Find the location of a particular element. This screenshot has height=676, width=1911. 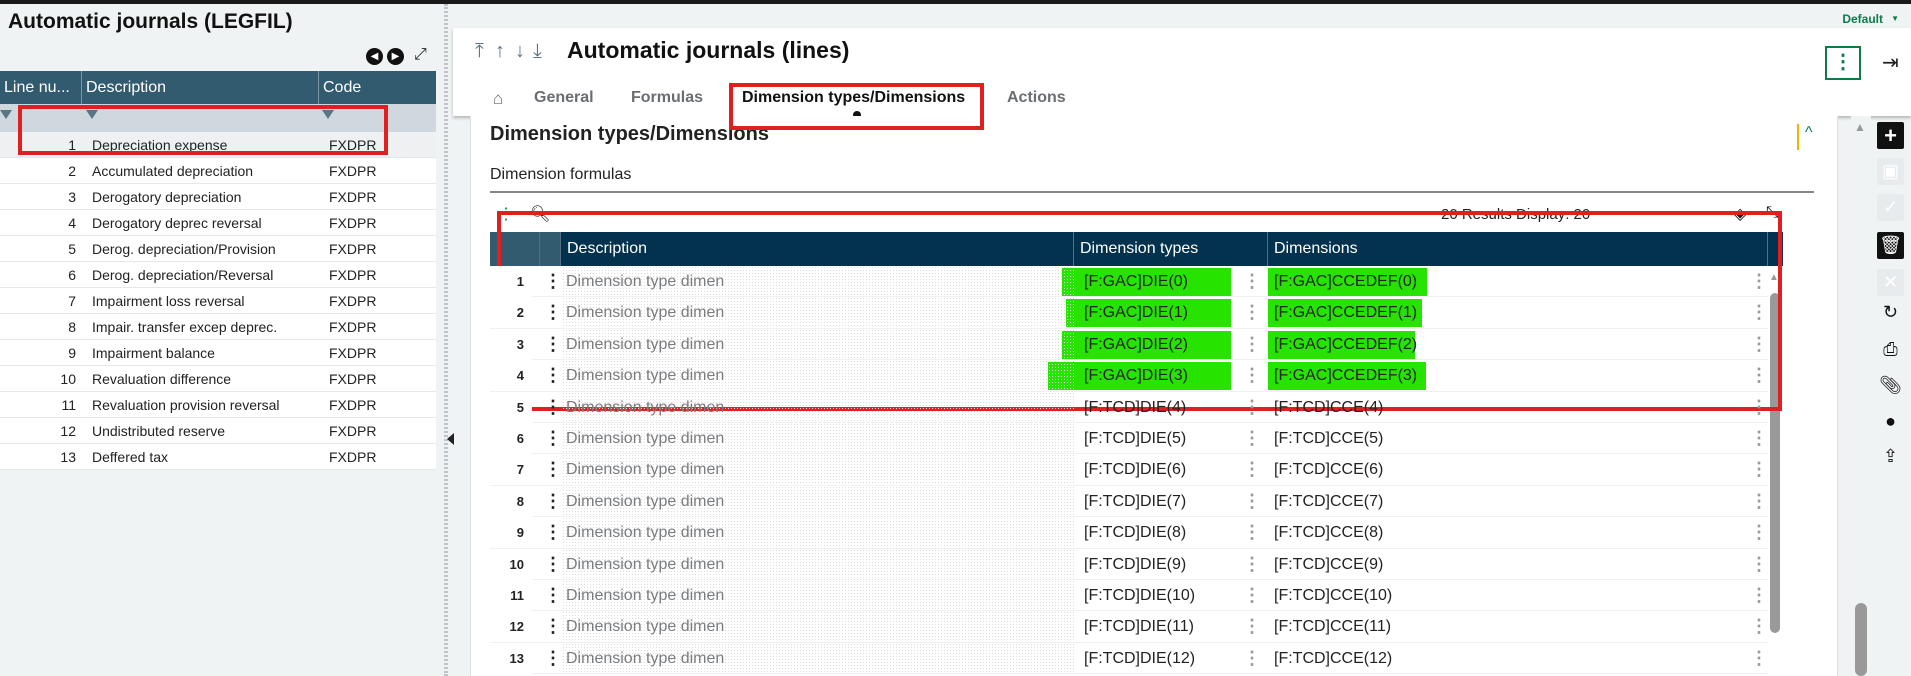

trash-icon: 🗑︎ is located at coordinates (1890, 245).